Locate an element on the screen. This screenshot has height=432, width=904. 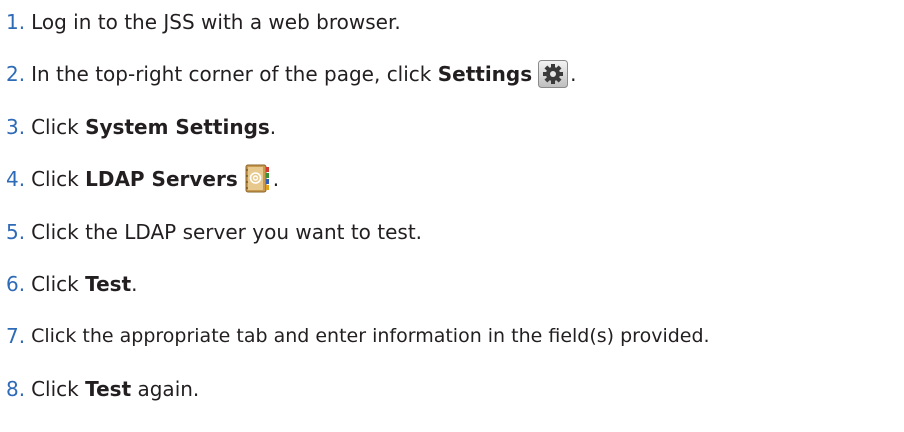
step-text: Click the LDAP server you want to test. is located at coordinates (227, 232).